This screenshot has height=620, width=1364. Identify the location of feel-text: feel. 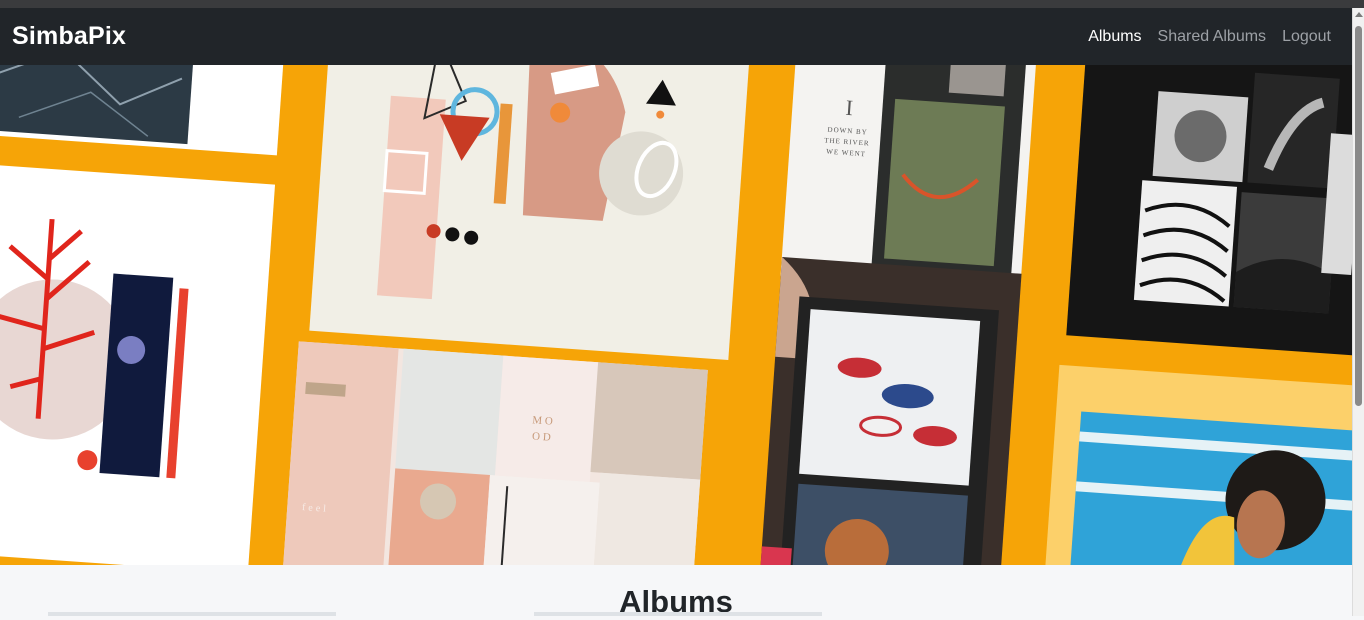
(315, 508).